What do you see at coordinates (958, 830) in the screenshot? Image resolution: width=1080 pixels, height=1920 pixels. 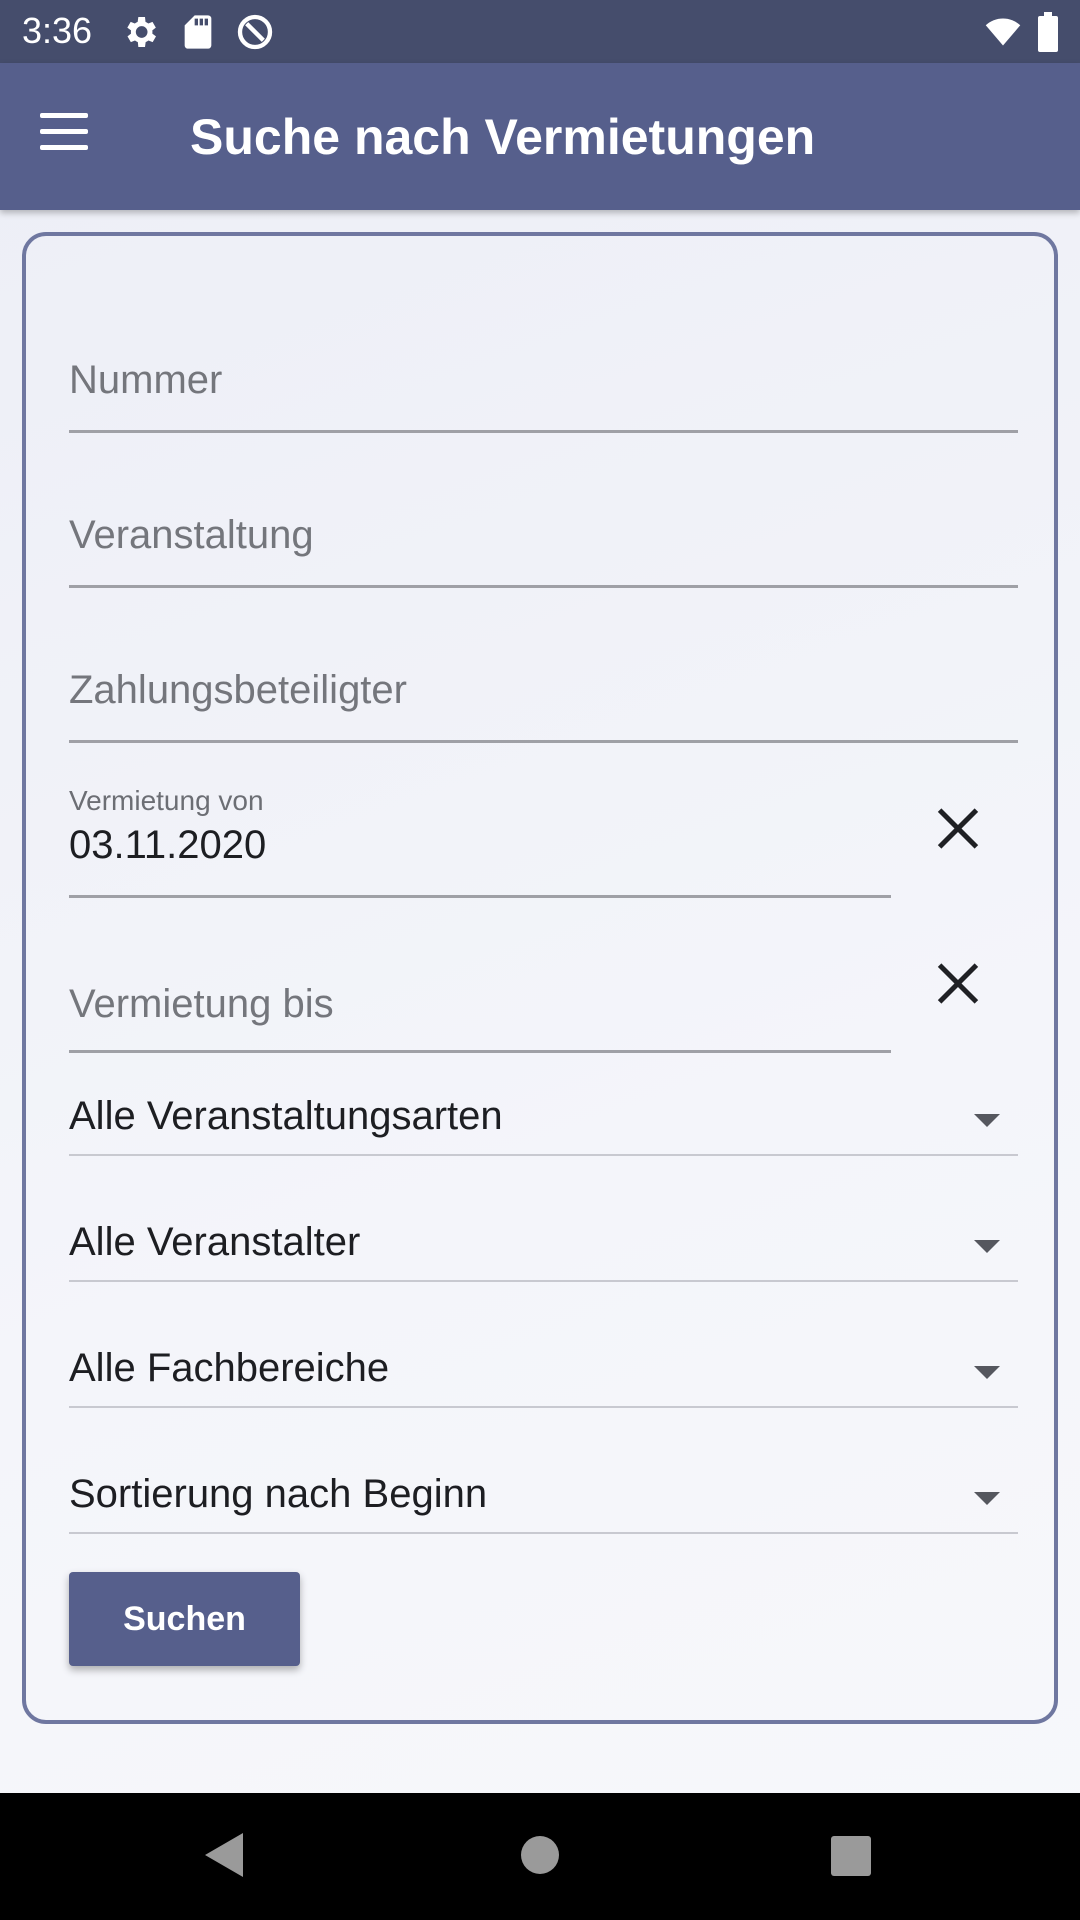 I see `clear-vermietung-von-icon` at bounding box center [958, 830].